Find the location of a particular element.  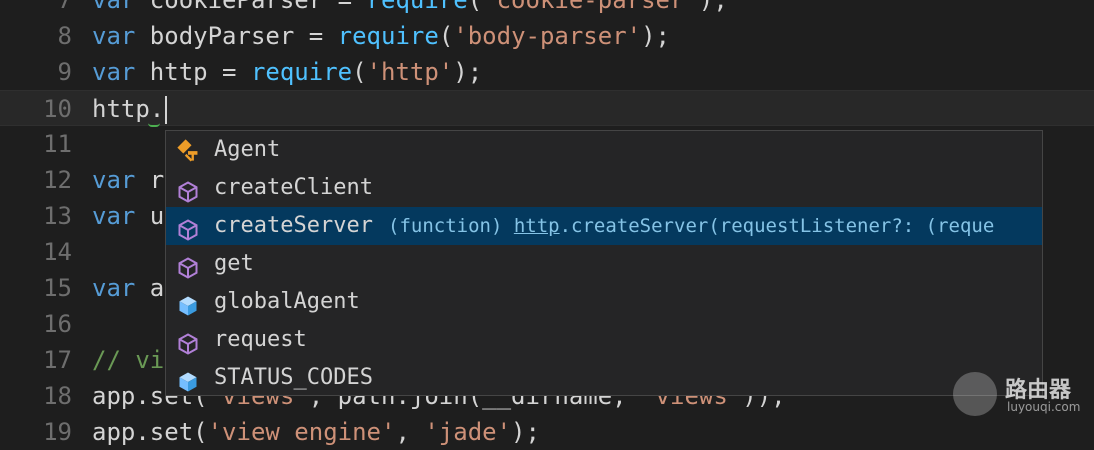

code-token: bodyParser = is located at coordinates (236, 36).